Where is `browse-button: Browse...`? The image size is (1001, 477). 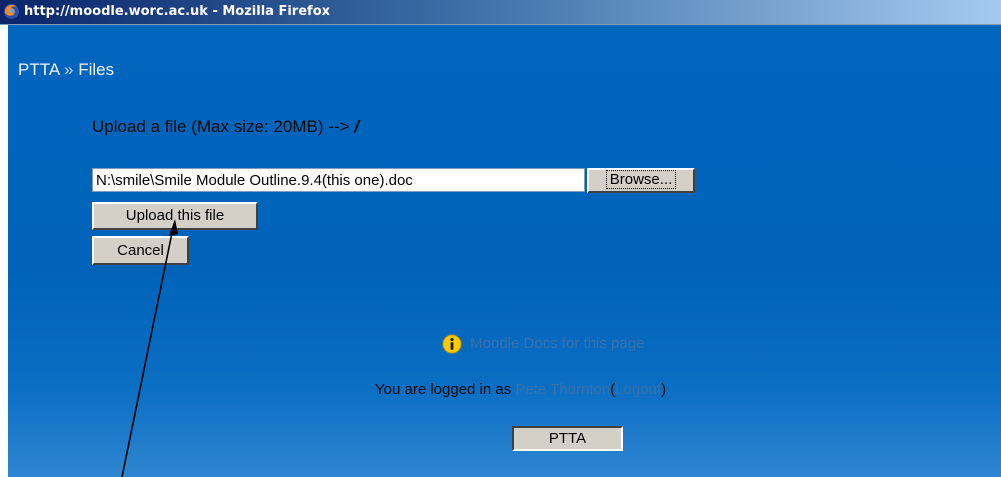 browse-button: Browse... is located at coordinates (641, 180).